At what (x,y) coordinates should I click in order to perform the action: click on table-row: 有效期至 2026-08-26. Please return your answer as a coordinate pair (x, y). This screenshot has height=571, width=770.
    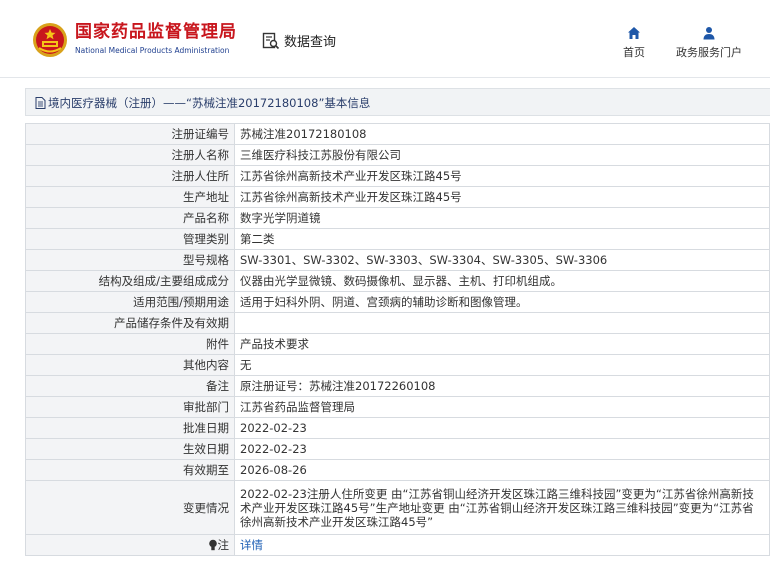
    Looking at the image, I should click on (397, 470).